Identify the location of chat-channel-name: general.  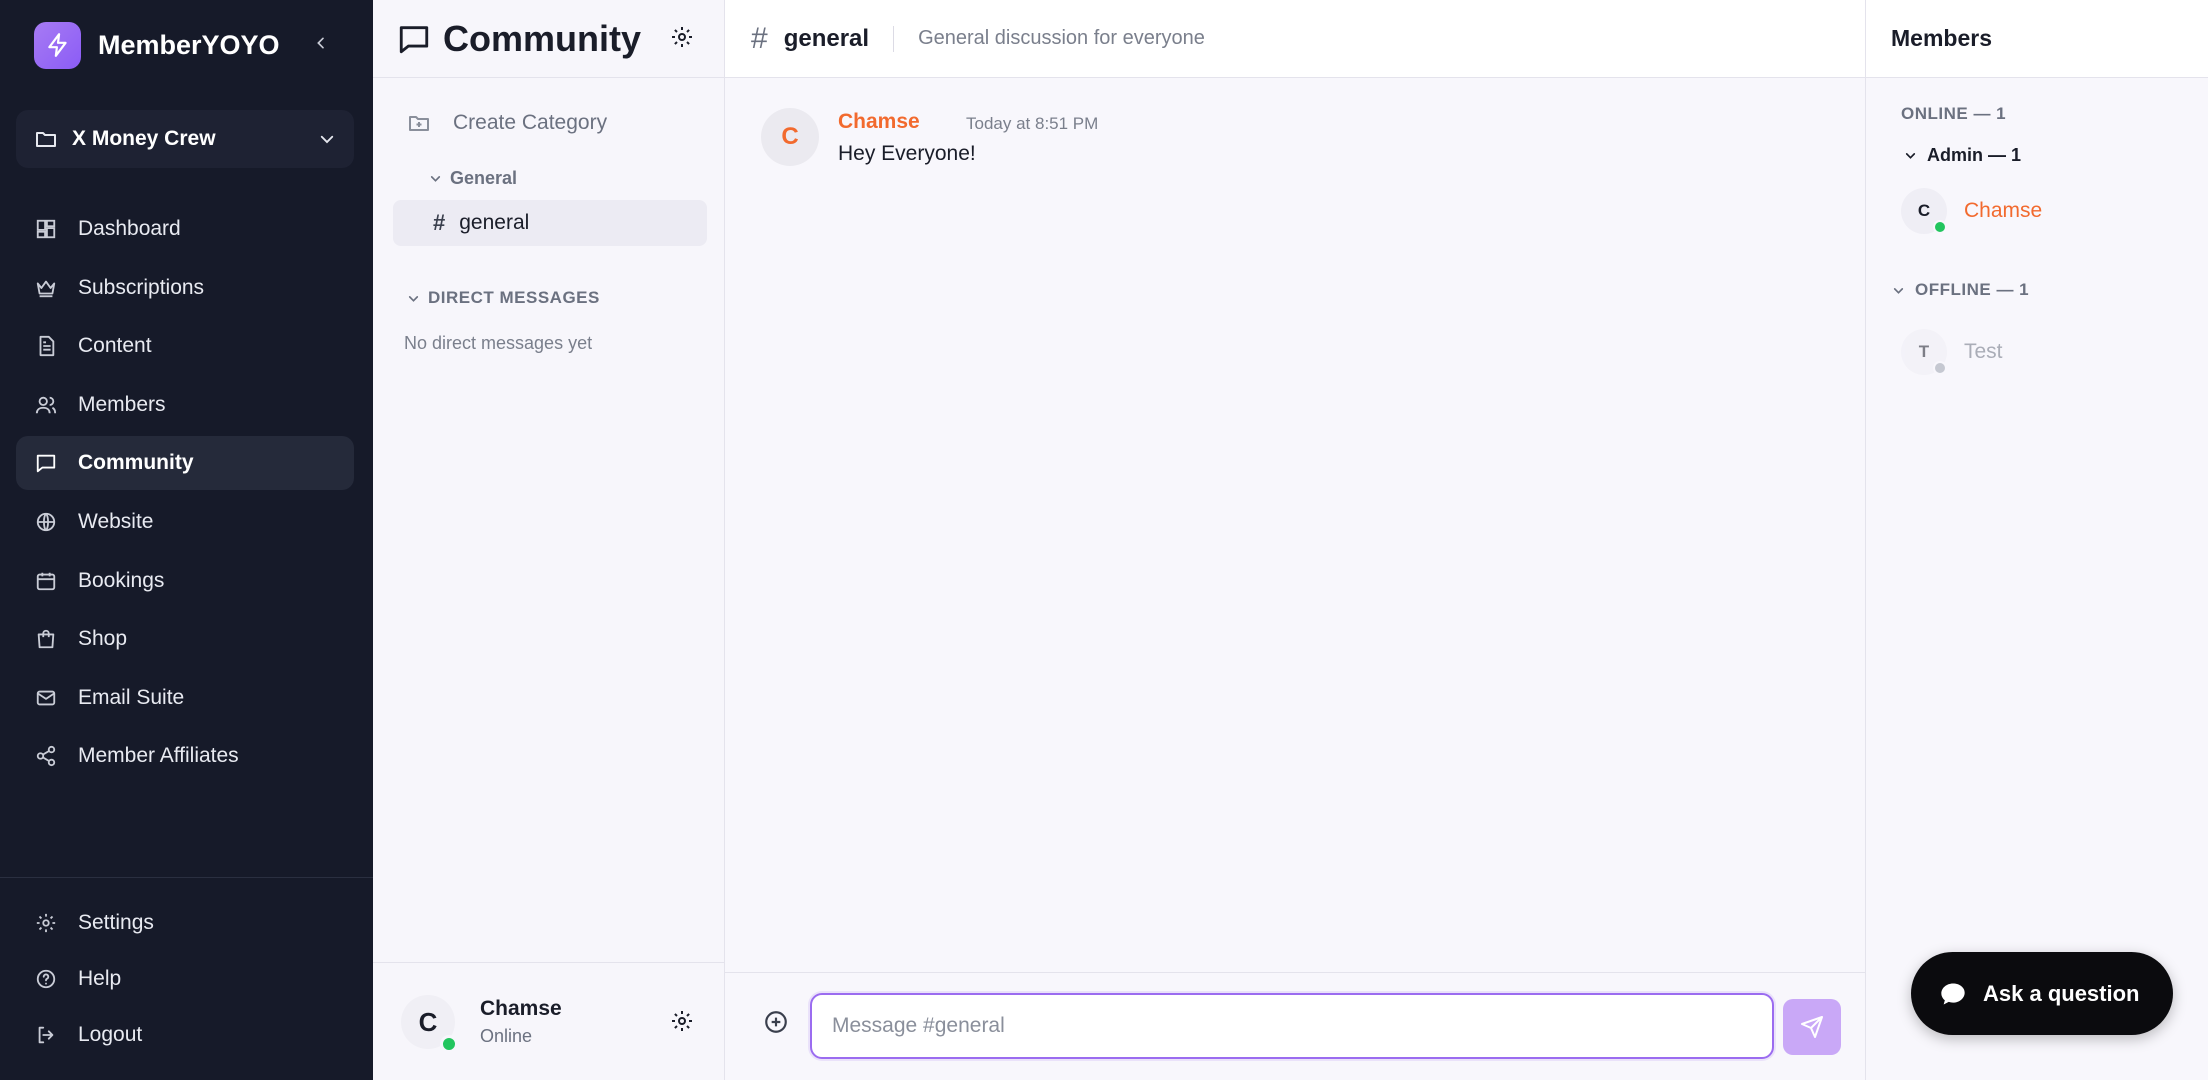
(826, 38).